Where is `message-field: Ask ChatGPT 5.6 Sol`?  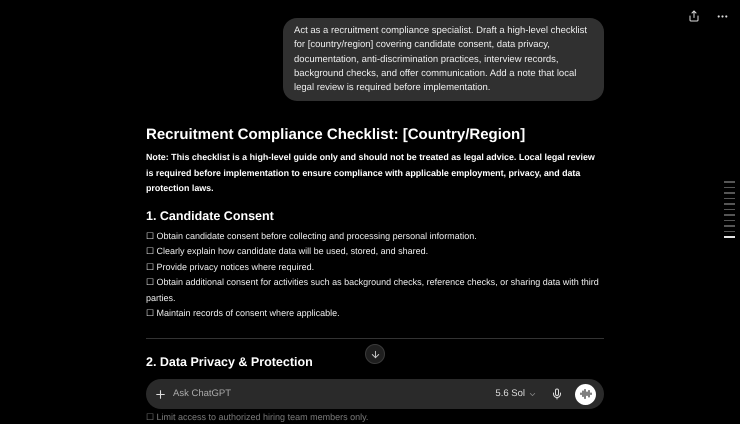 message-field: Ask ChatGPT 5.6 Sol is located at coordinates (375, 394).